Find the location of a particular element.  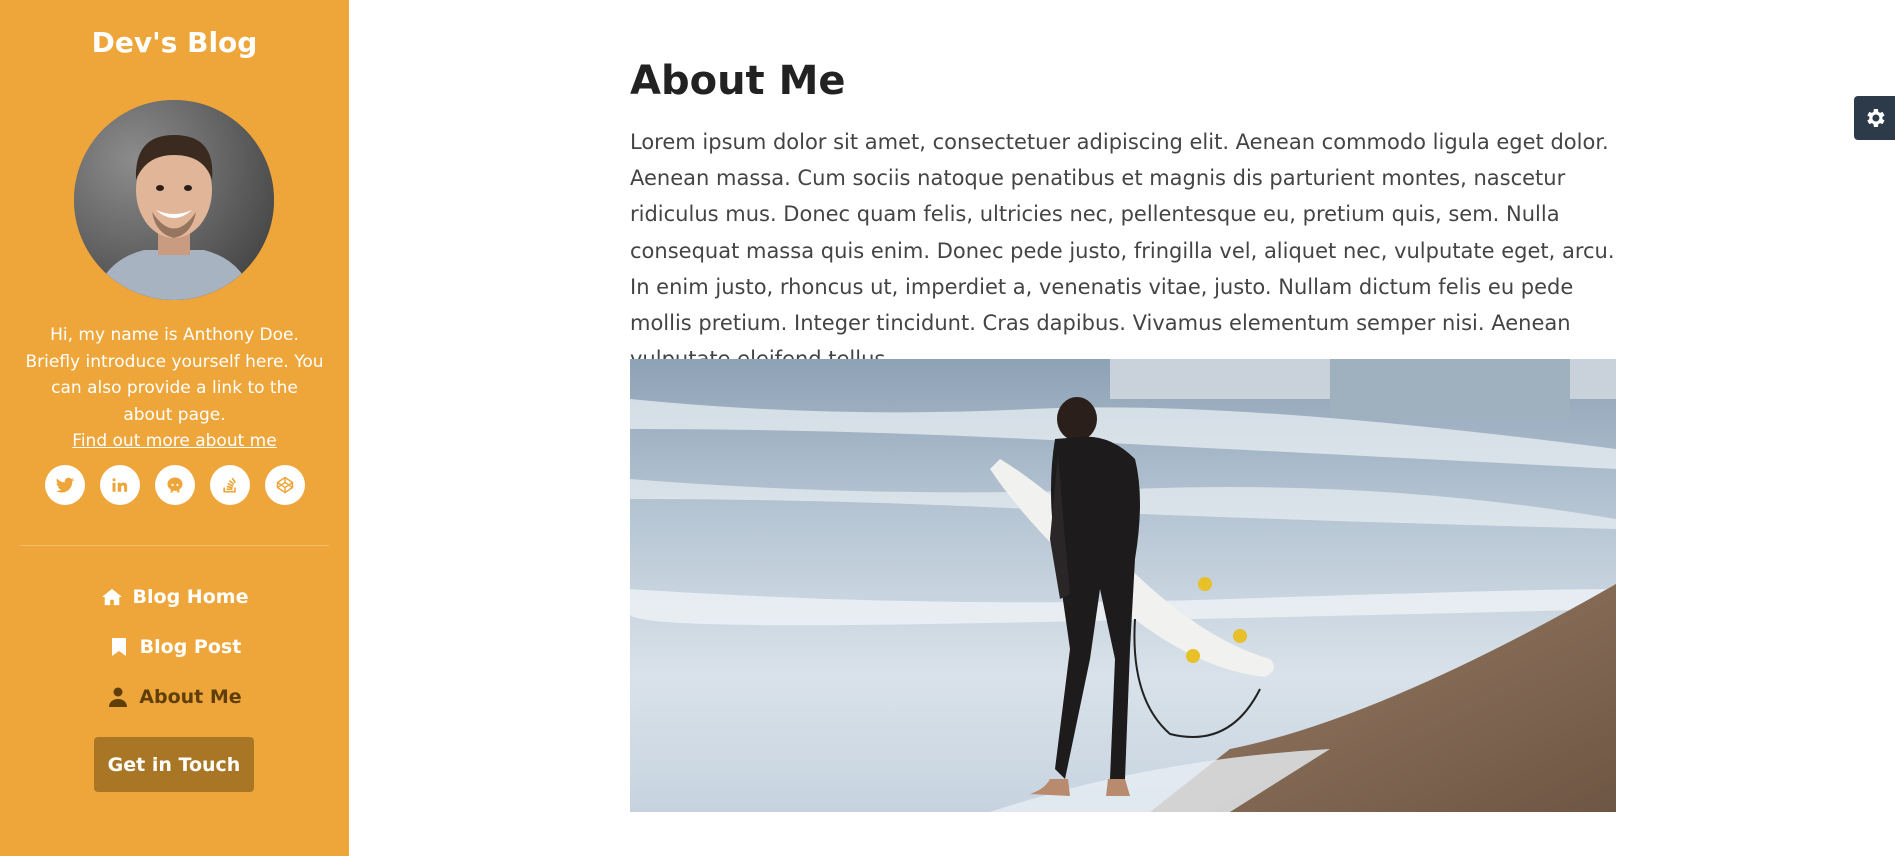

get-in-touch-button: Get in Touch is located at coordinates (174, 764).